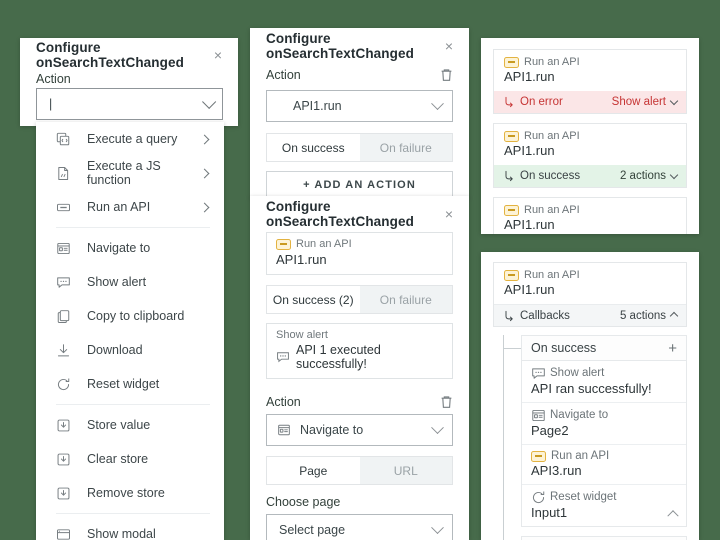 The height and width of the screenshot is (540, 720). What do you see at coordinates (302, 335) in the screenshot?
I see `success-action-type: Show alert` at bounding box center [302, 335].